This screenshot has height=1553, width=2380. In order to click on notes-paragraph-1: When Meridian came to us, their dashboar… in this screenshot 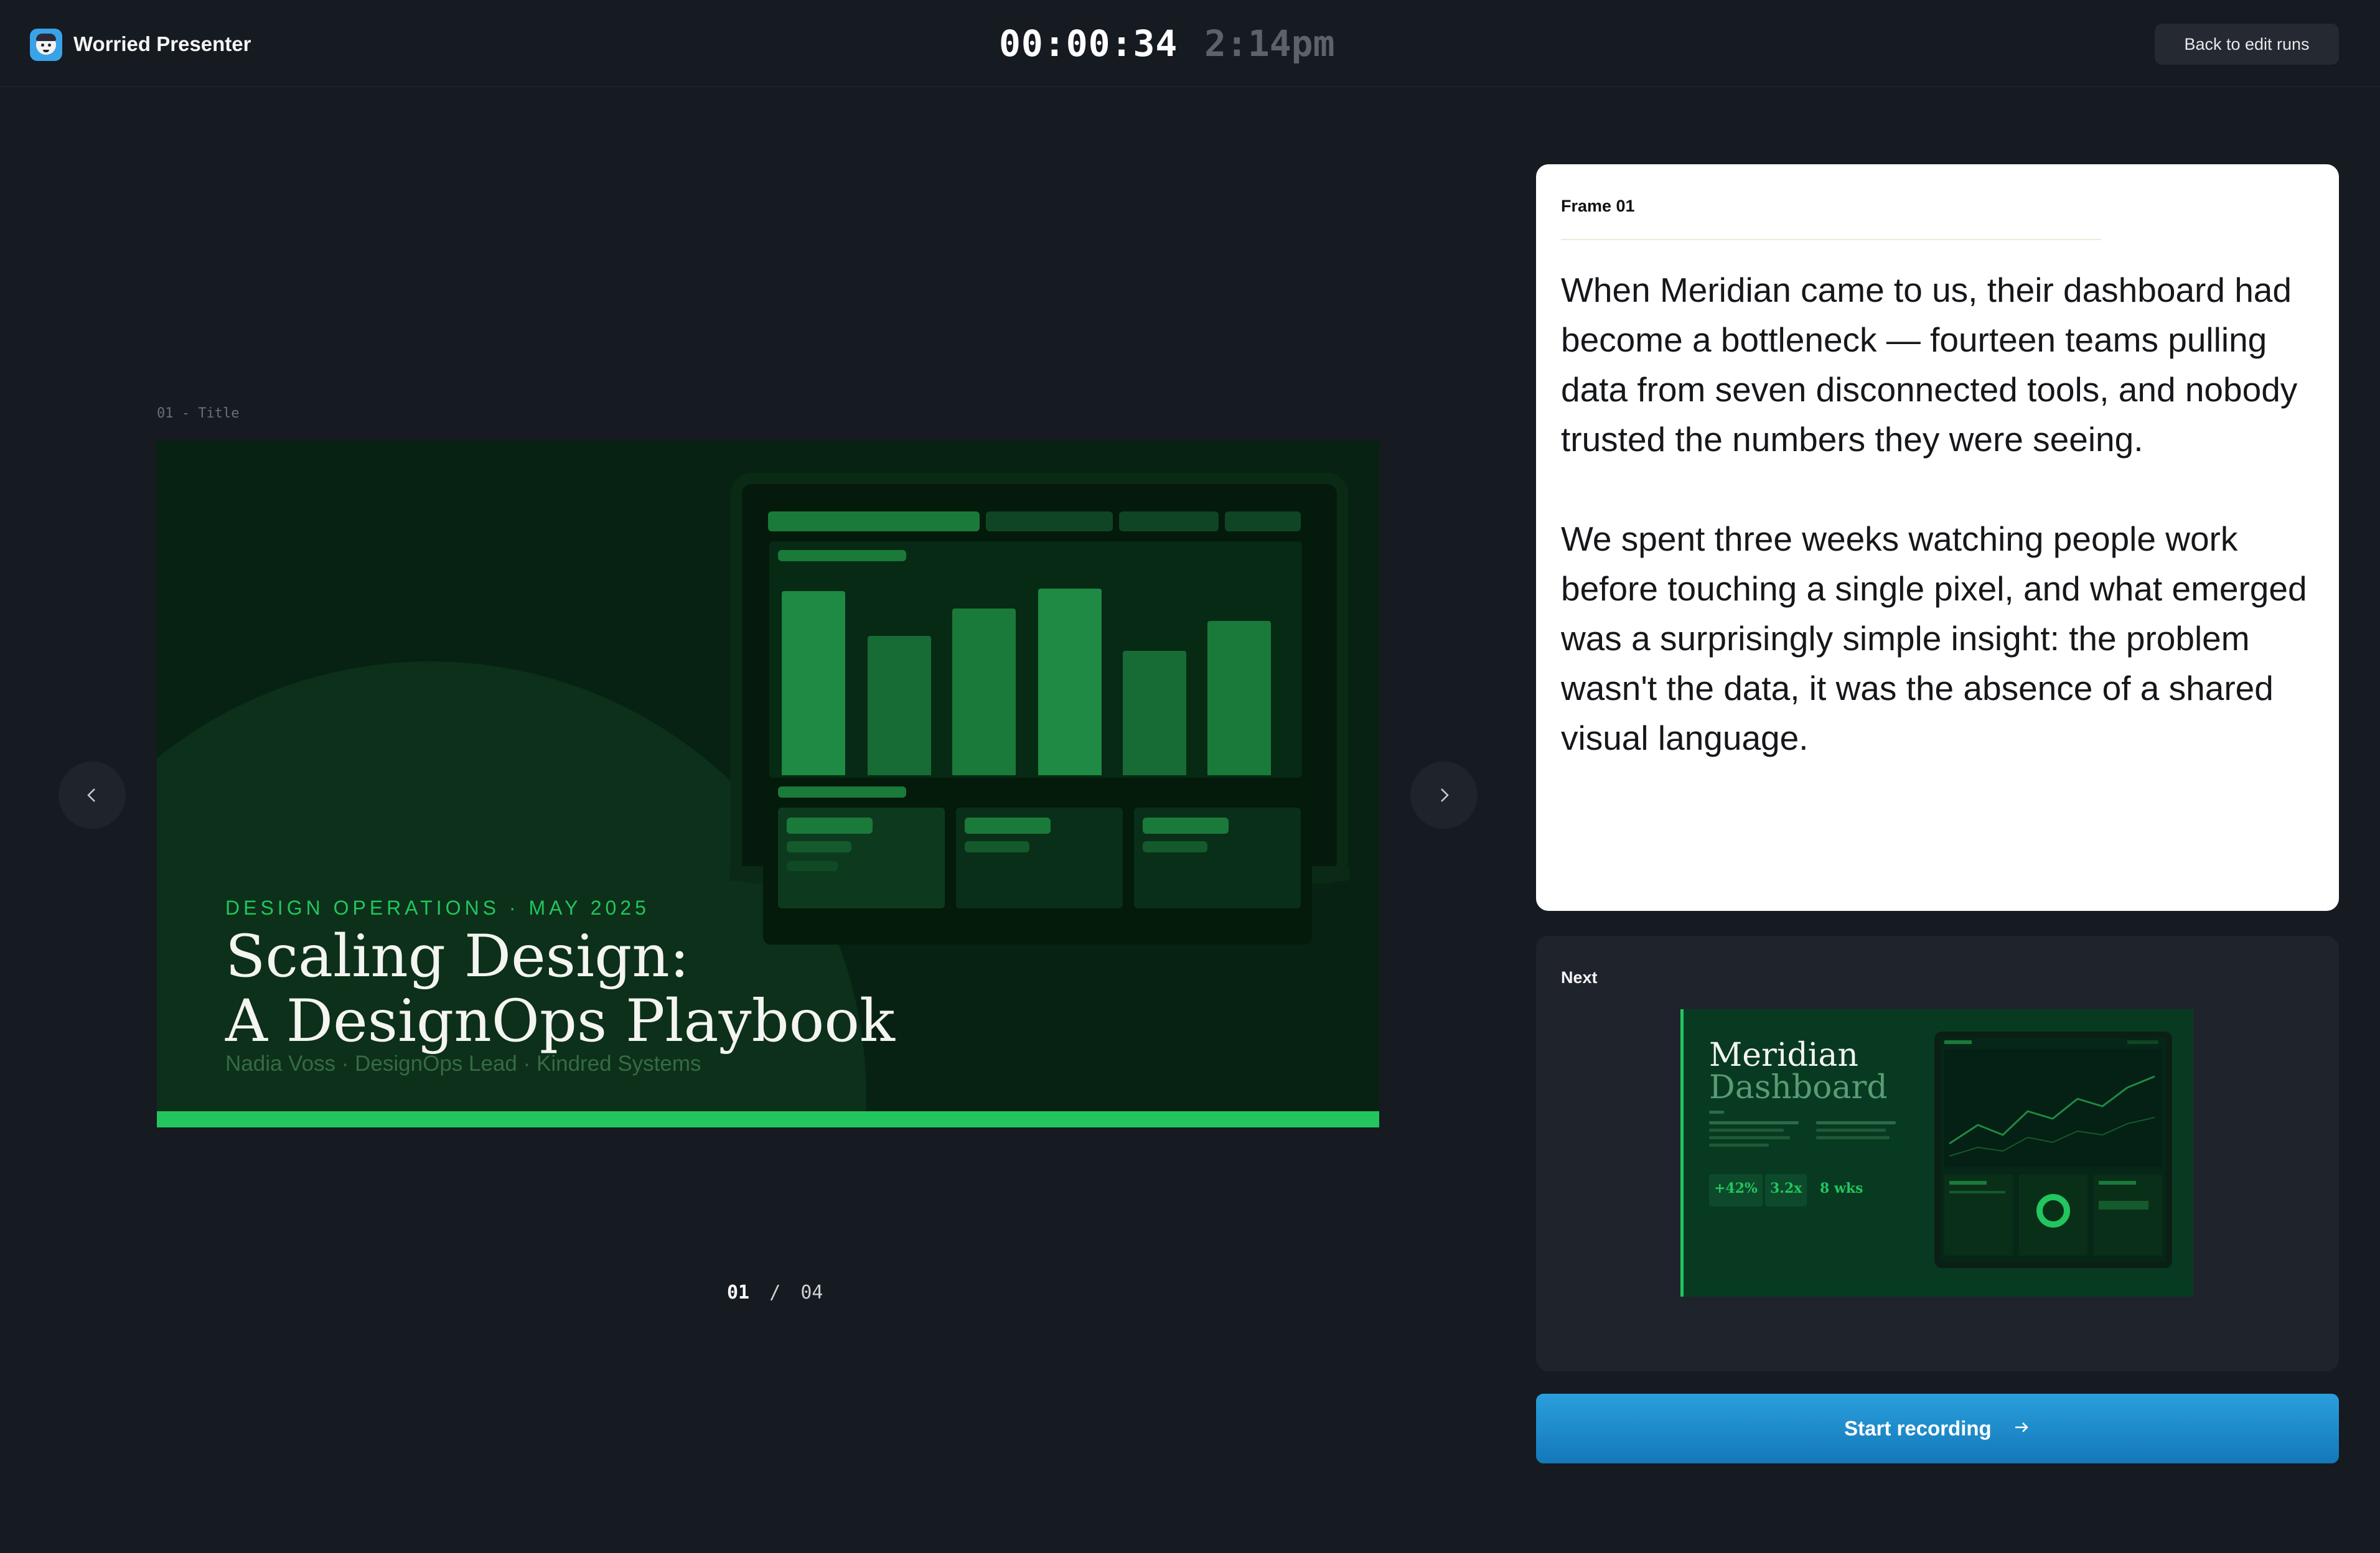, I will do `click(1930, 365)`.